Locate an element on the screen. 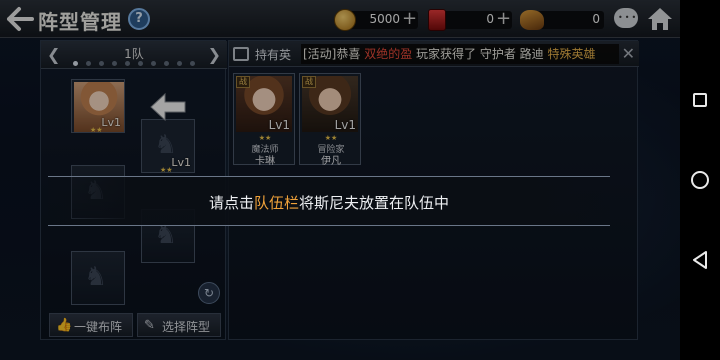  home-button-icon is located at coordinates (700, 180).